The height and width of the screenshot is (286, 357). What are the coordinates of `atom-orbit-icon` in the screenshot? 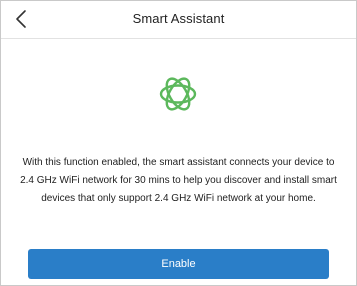 It's located at (178, 94).